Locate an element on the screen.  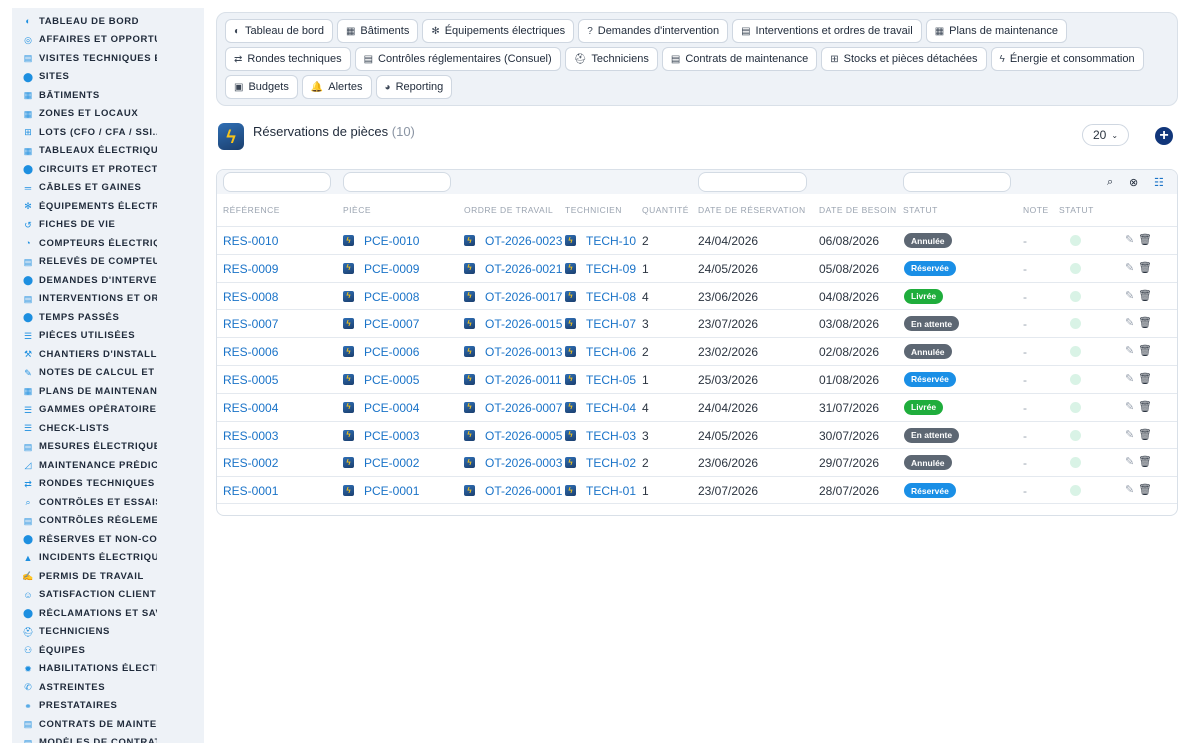
filter-statut-input is located at coordinates (957, 182).